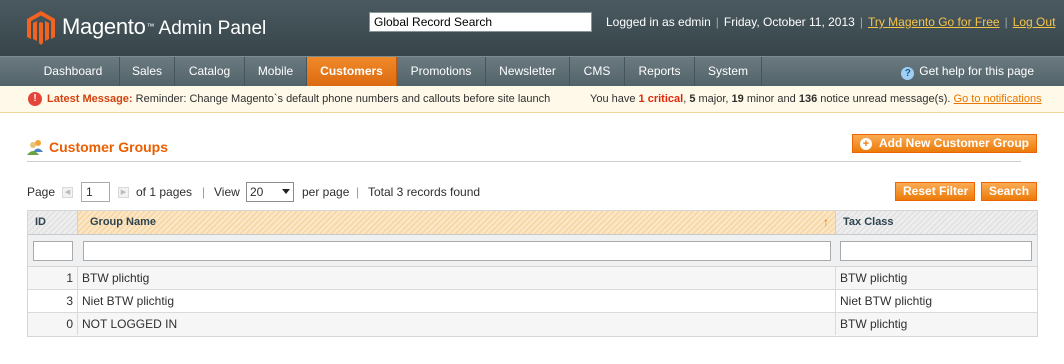 This screenshot has height=364, width=1064. Describe the element at coordinates (257, 192) in the screenshot. I see `per-page-value: 20` at that location.